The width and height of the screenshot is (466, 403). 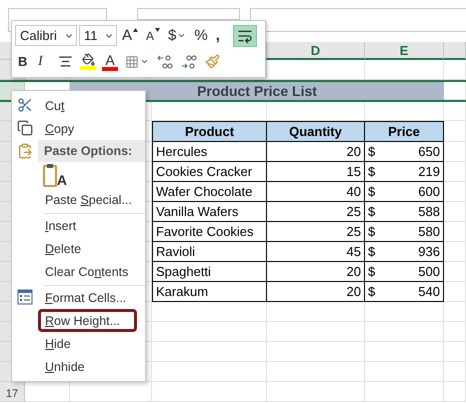 I want to click on menu-section-title: Paste Options:, so click(x=91, y=151).